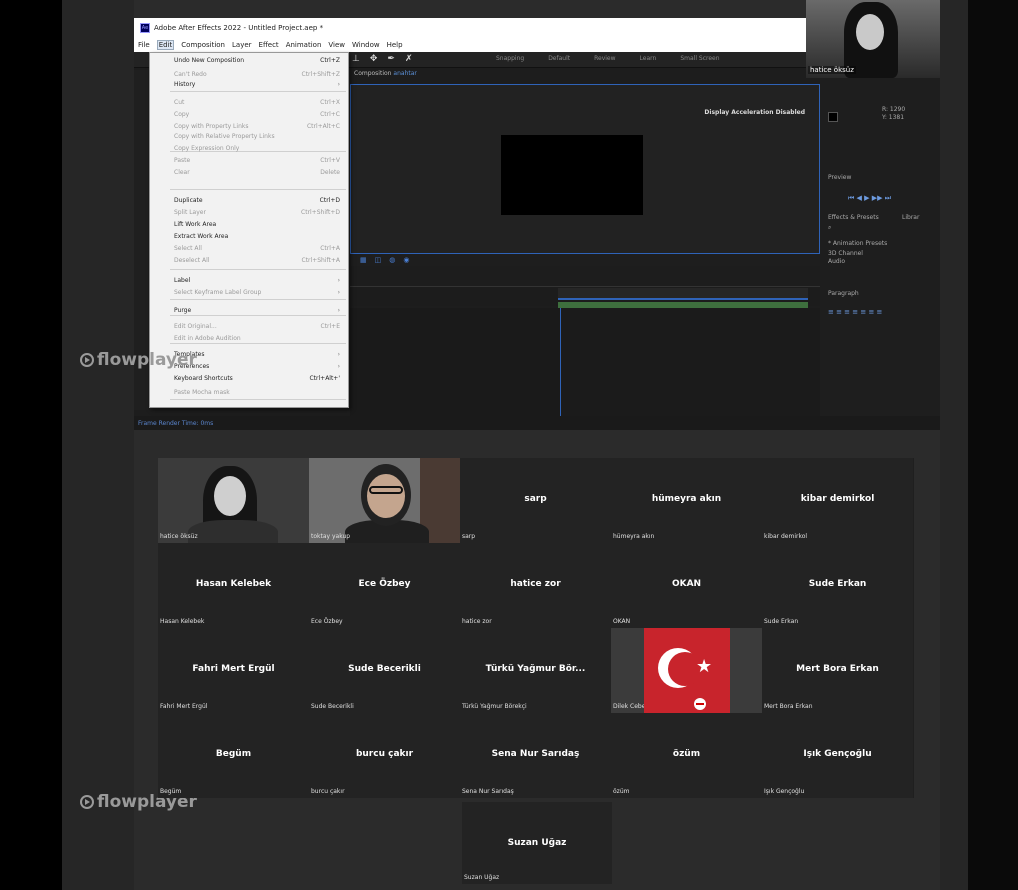 This screenshot has width=1018, height=890. I want to click on timeline-tracks, so click(690, 363).